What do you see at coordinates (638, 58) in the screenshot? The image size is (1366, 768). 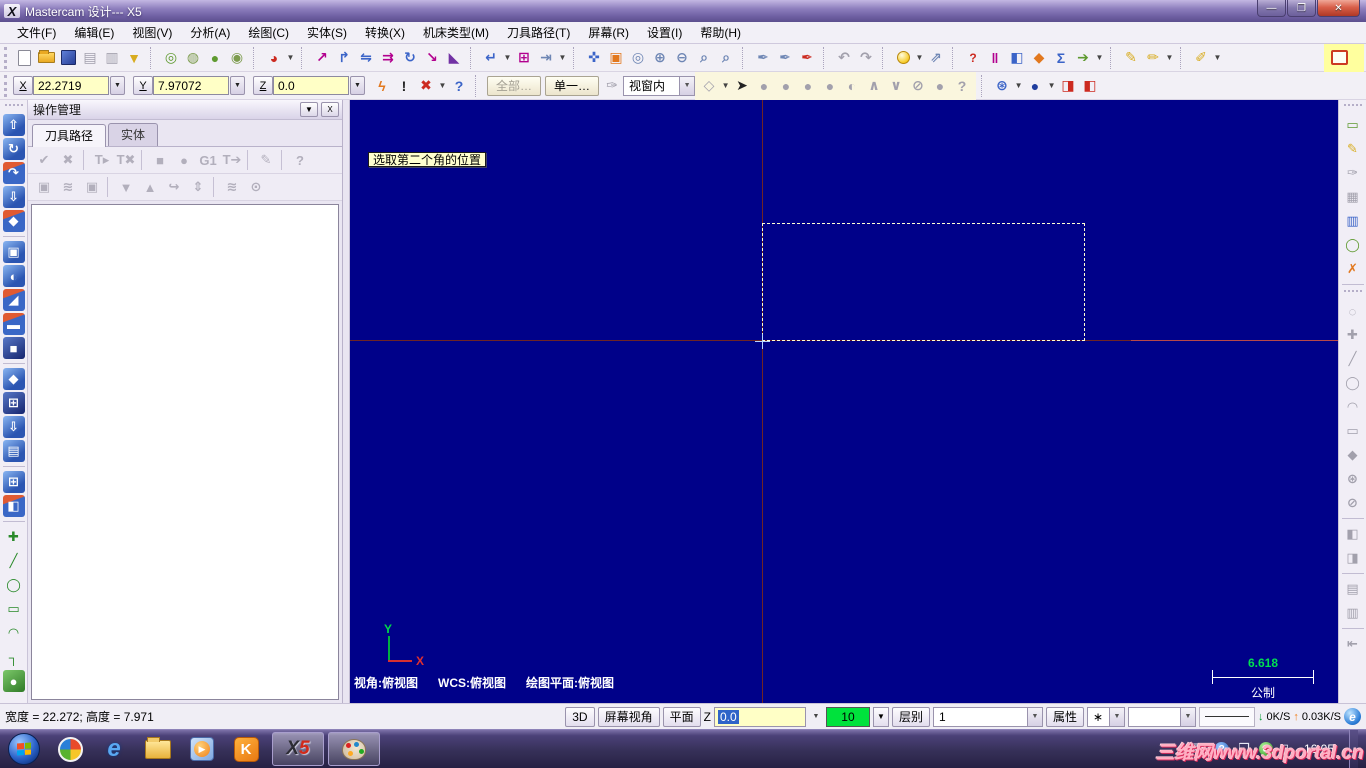 I see `zoom-target-icon: ◎` at bounding box center [638, 58].